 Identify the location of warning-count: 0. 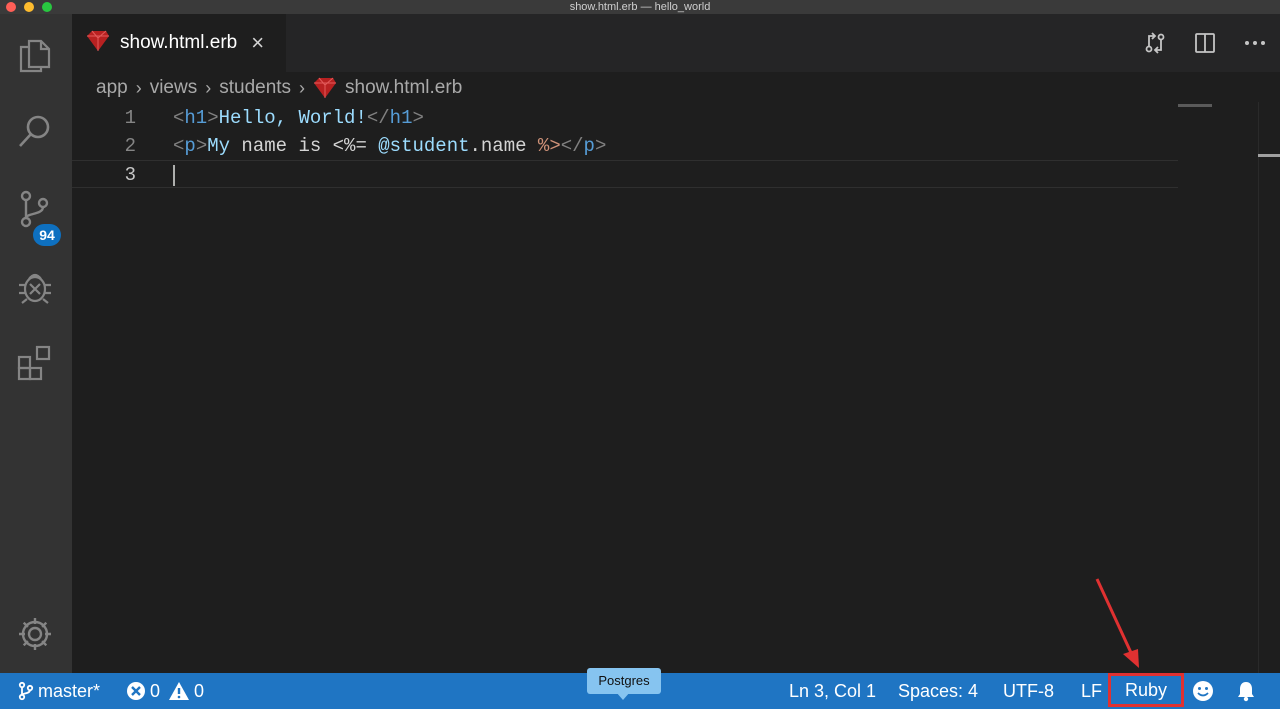
(199, 690).